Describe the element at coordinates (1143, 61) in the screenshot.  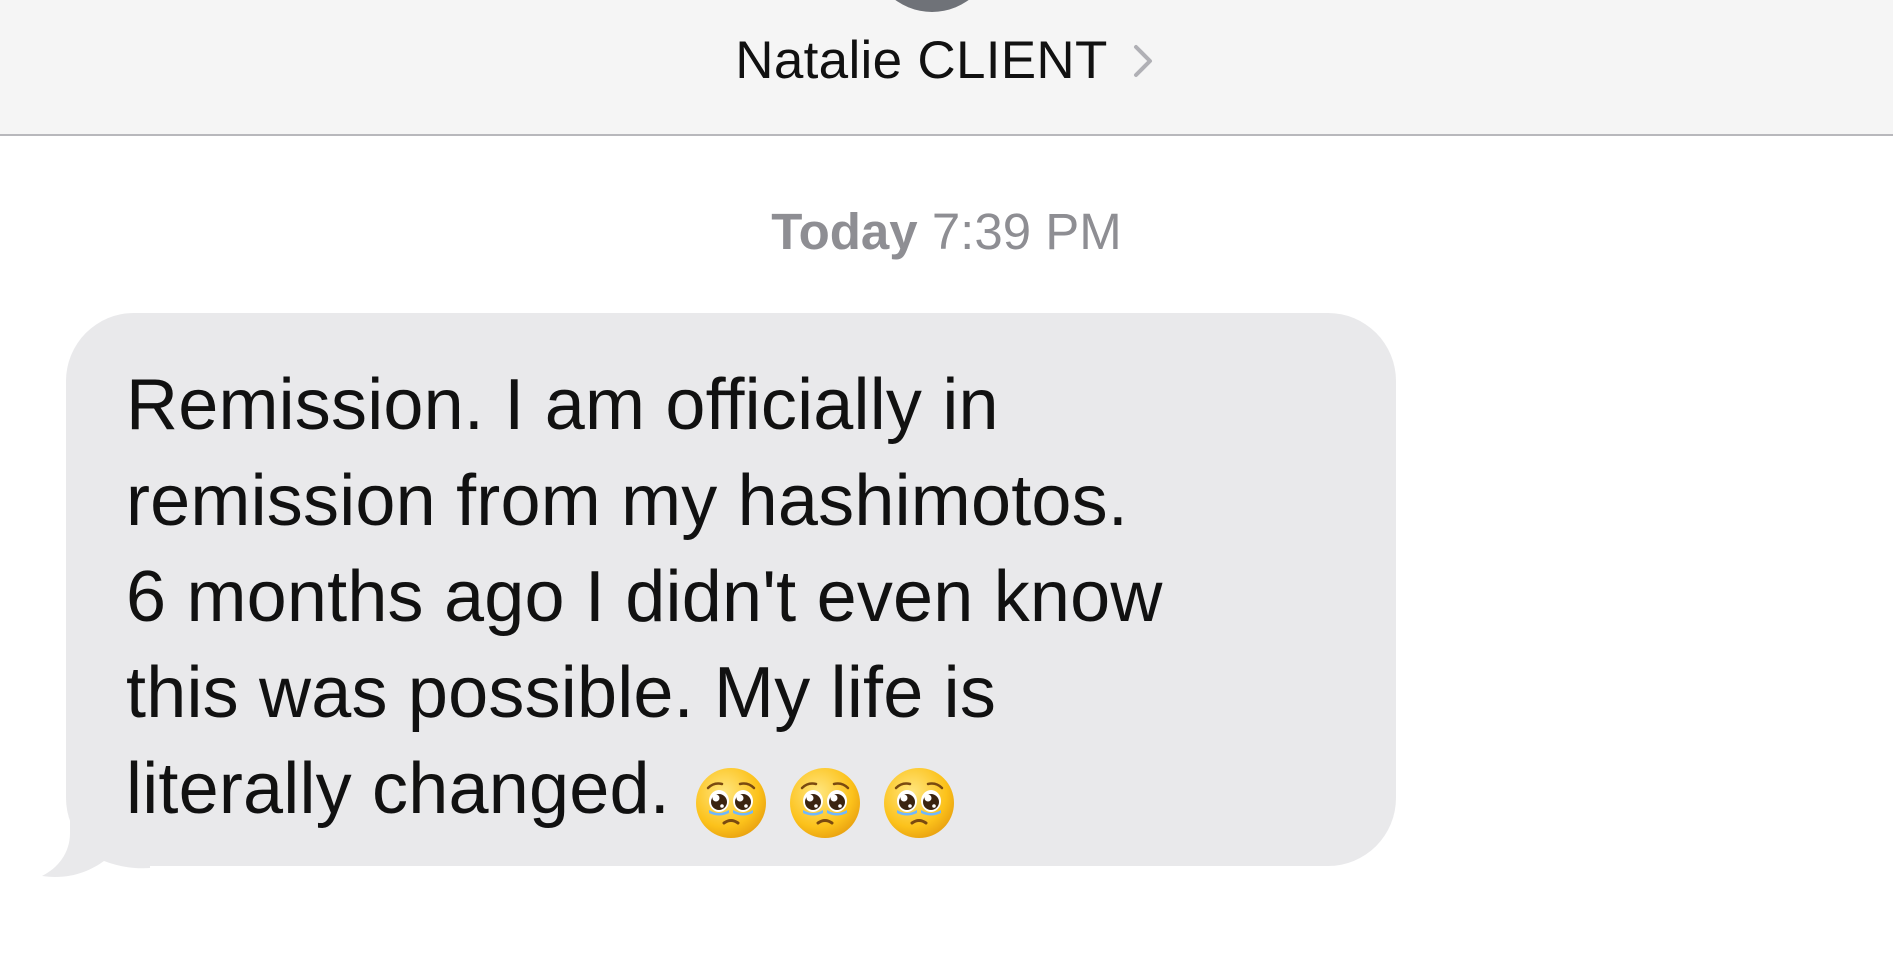
I see `chevron-right-icon` at that location.